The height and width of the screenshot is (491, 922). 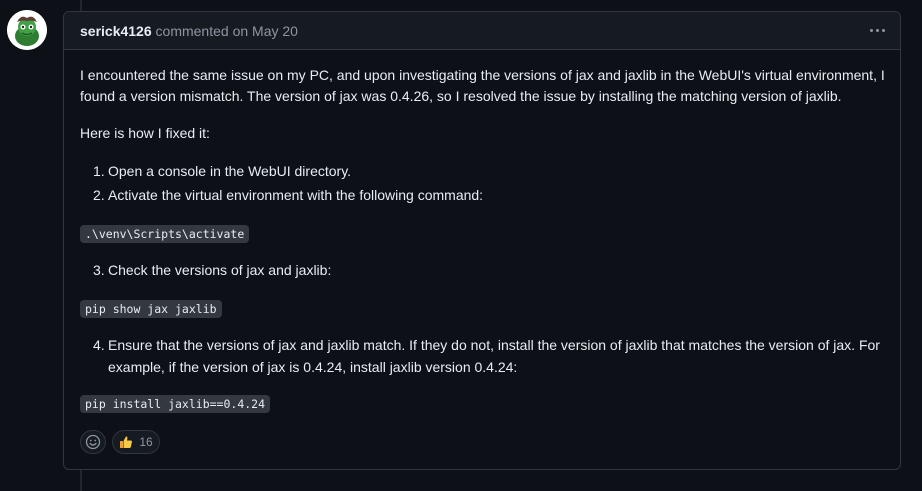 I want to click on code-block: pip show jax jaxlib, so click(x=151, y=308).